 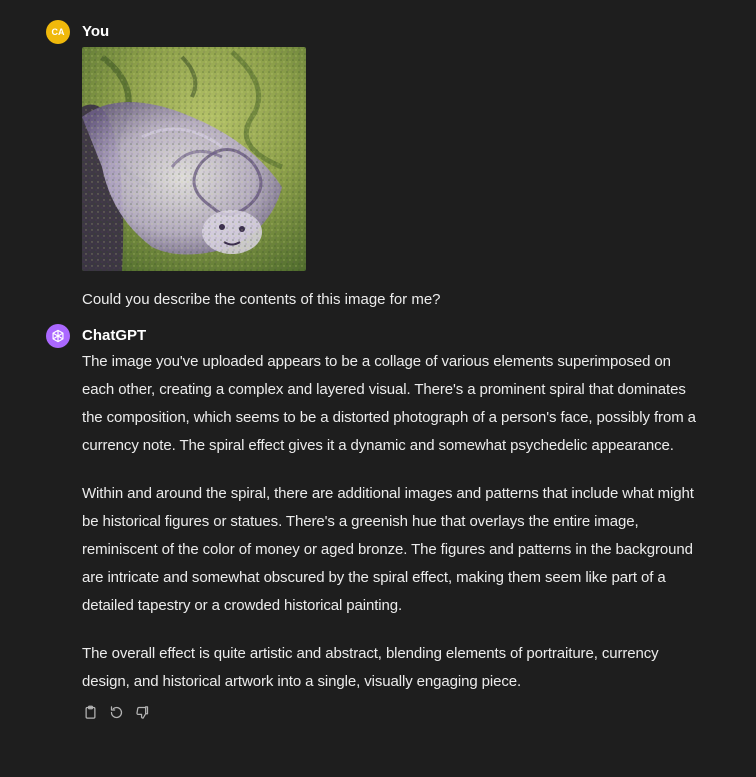 What do you see at coordinates (96, 31) in the screenshot?
I see `user-author-name: You` at bounding box center [96, 31].